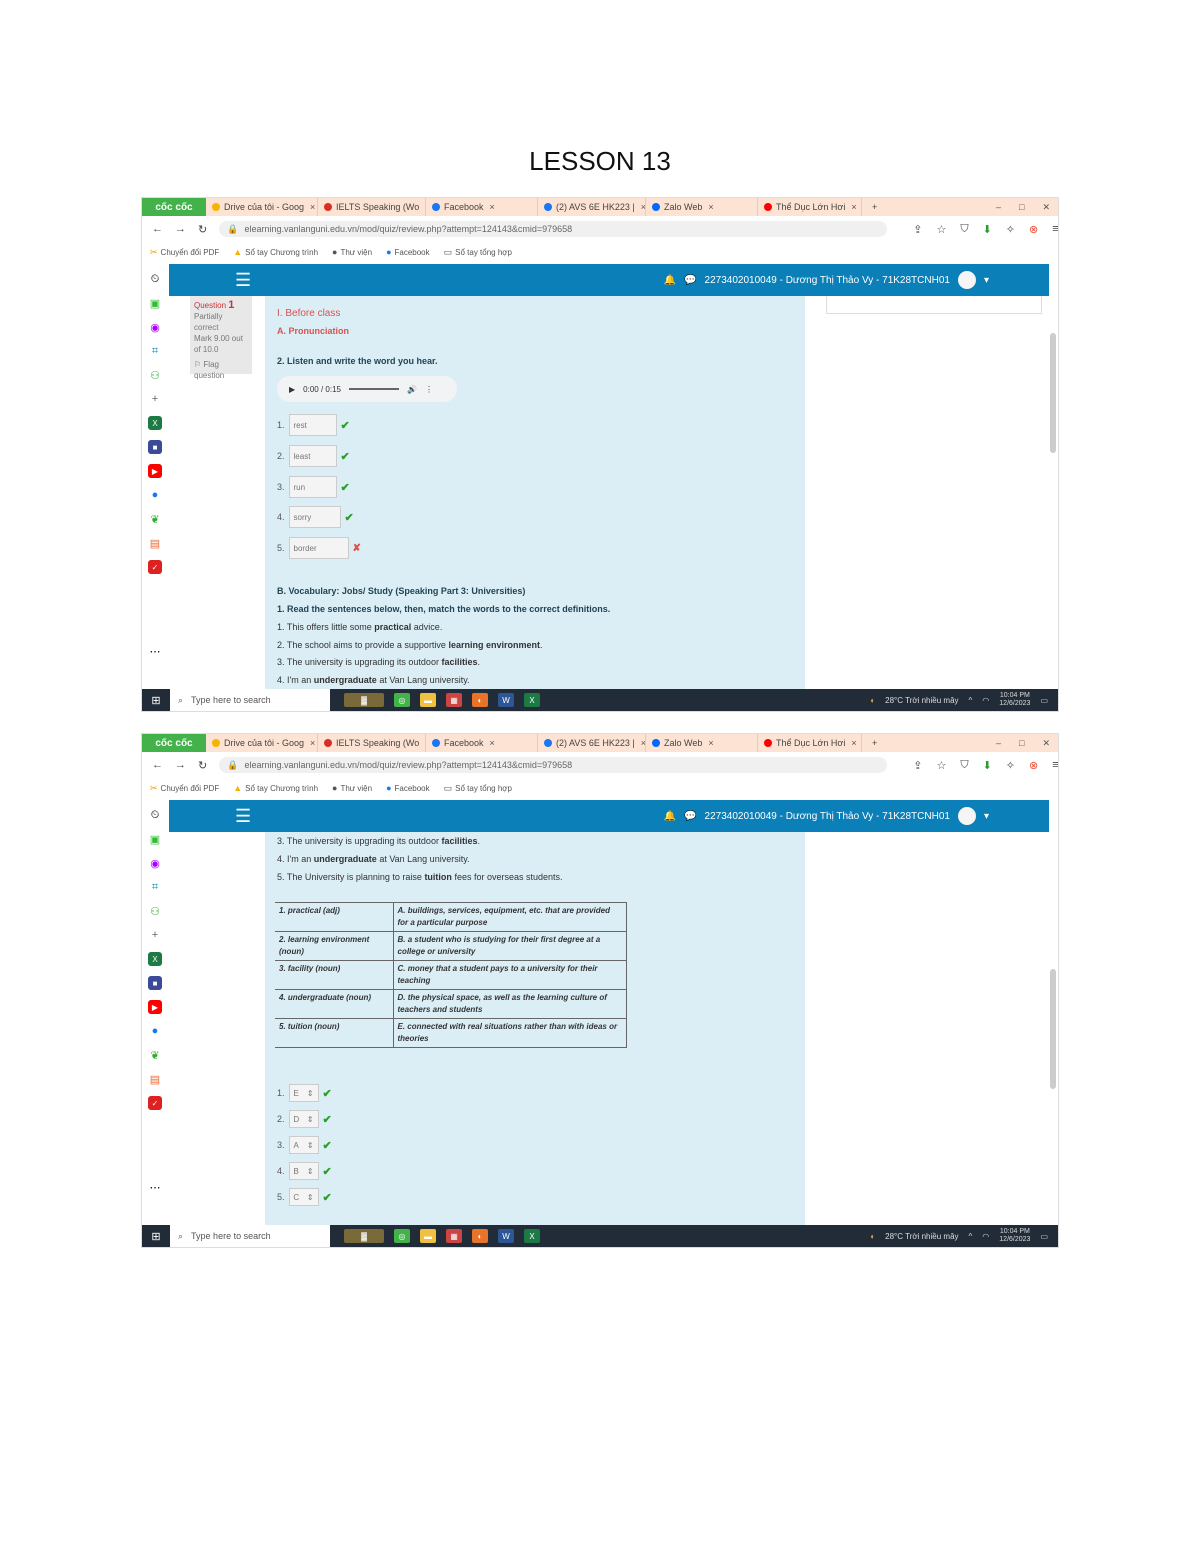 This screenshot has width=1200, height=1553. I want to click on menu-icon: ☰, so click(243, 816).